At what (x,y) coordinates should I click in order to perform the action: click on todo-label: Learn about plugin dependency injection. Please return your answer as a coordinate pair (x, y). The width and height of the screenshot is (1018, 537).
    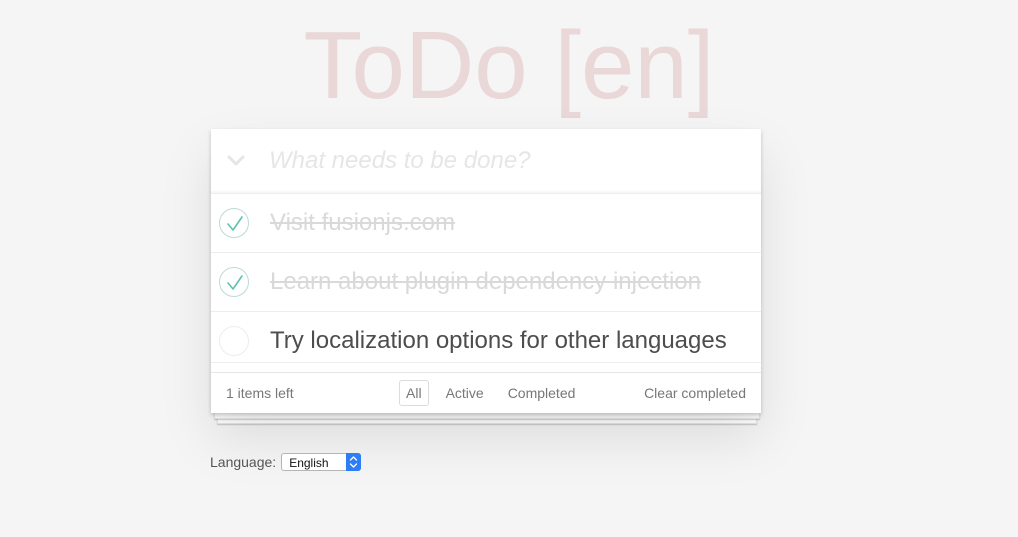
    Looking at the image, I should click on (485, 282).